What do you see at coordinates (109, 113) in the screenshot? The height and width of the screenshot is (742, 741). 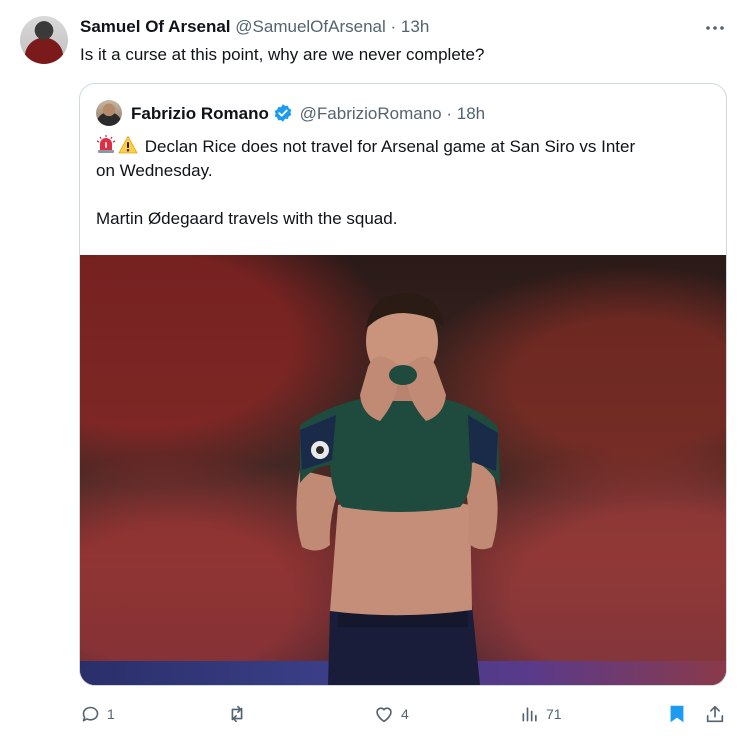 I see `quote-author-avatar` at bounding box center [109, 113].